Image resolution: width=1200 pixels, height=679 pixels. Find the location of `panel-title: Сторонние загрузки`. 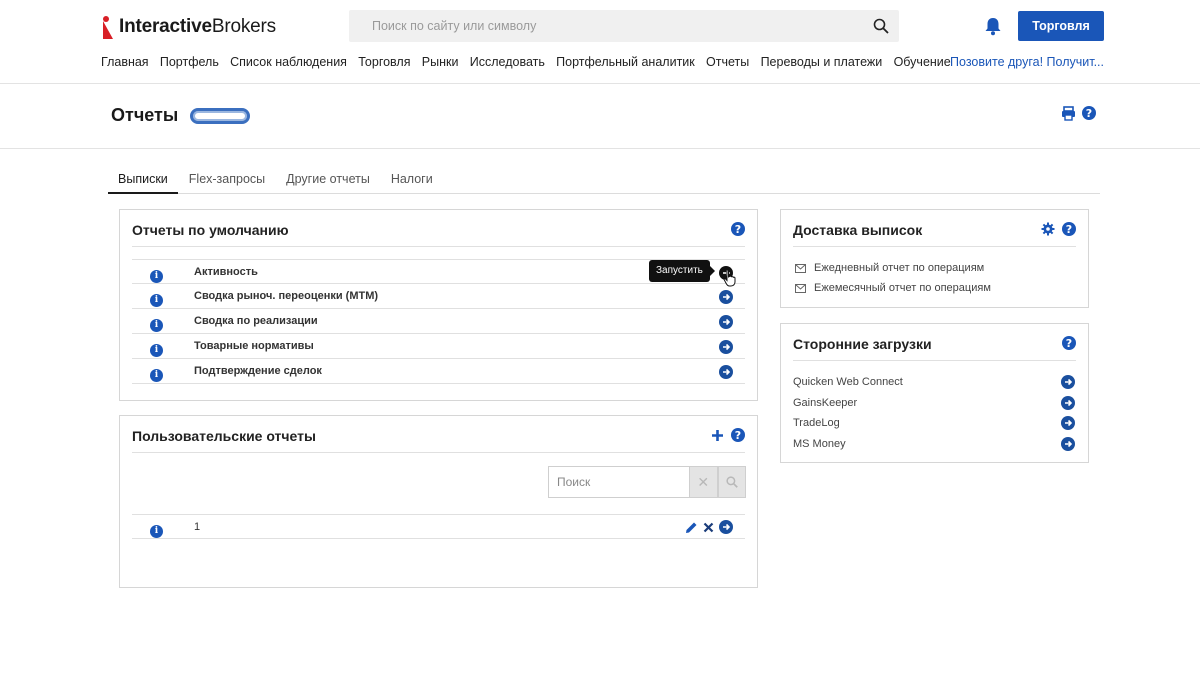

panel-title: Сторонние загрузки is located at coordinates (862, 344).